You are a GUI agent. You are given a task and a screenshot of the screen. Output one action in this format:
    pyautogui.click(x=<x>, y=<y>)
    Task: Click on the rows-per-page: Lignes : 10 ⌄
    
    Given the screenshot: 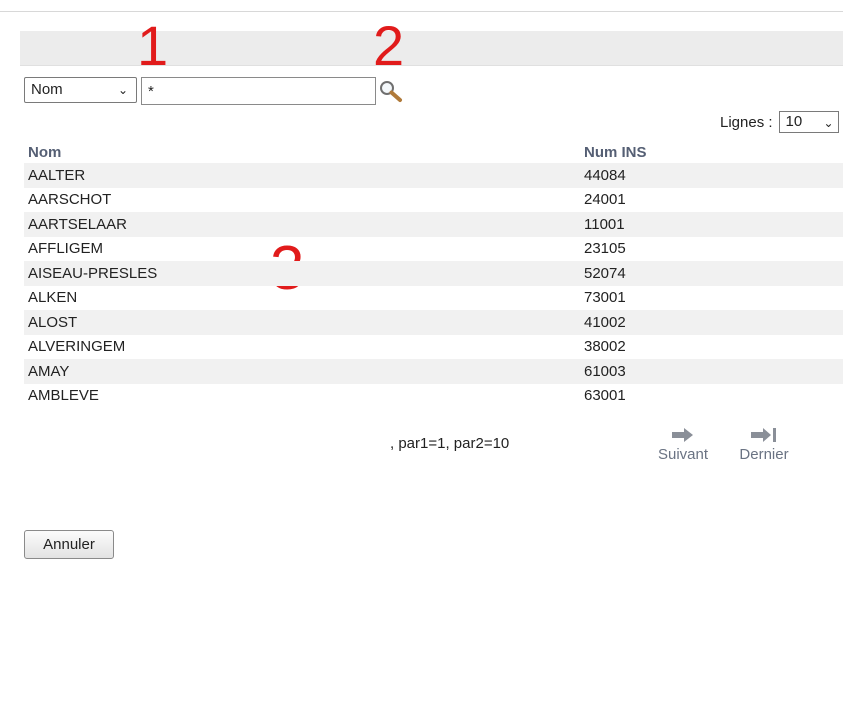 What is the action you would take?
    pyautogui.click(x=779, y=122)
    